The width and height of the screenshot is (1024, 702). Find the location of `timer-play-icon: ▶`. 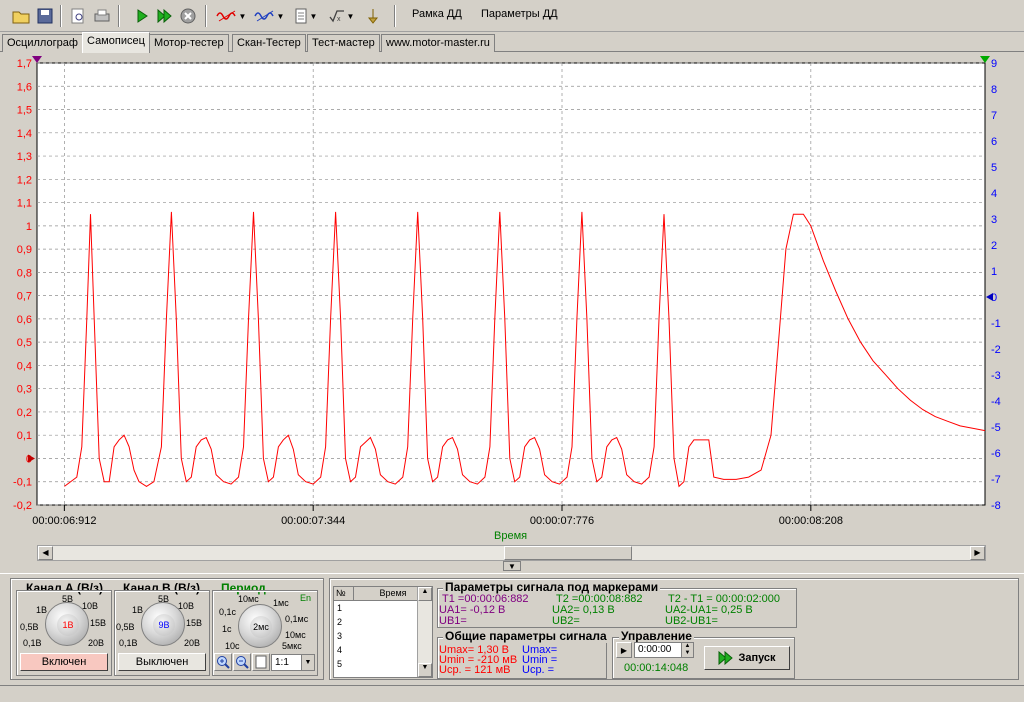

timer-play-icon: ▶ is located at coordinates (624, 650).